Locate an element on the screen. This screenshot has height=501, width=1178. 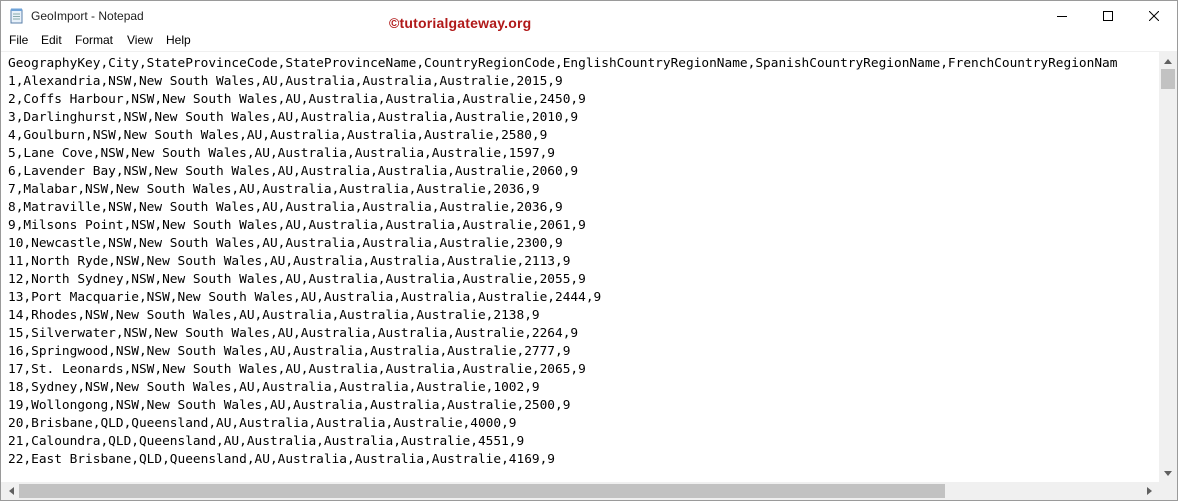
scroll-down-arrow-icon is located at coordinates (1168, 473).